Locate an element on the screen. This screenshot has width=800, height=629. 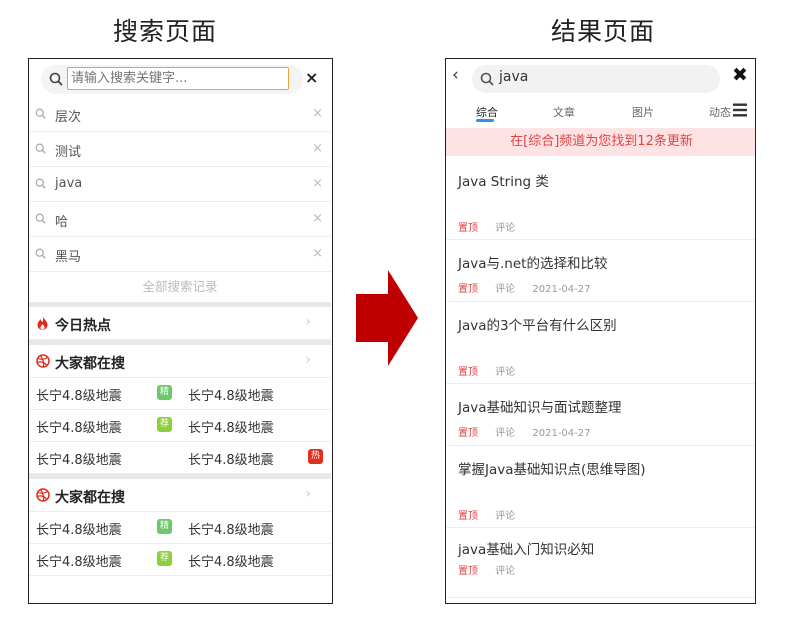
close-icon: ✖ is located at coordinates (740, 75).